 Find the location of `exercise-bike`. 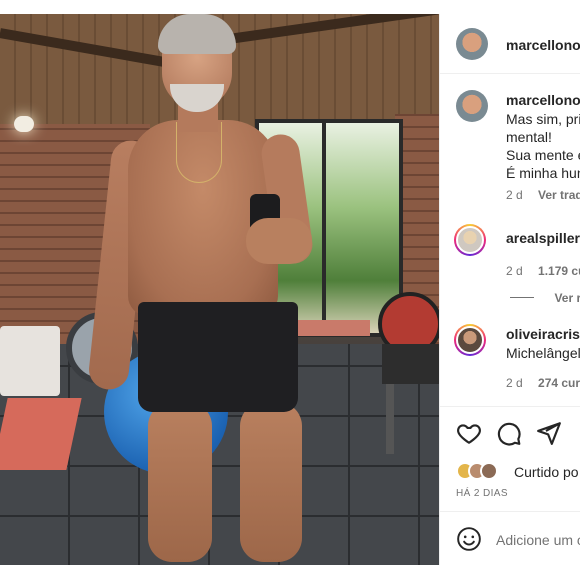

exercise-bike is located at coordinates (405, 344).